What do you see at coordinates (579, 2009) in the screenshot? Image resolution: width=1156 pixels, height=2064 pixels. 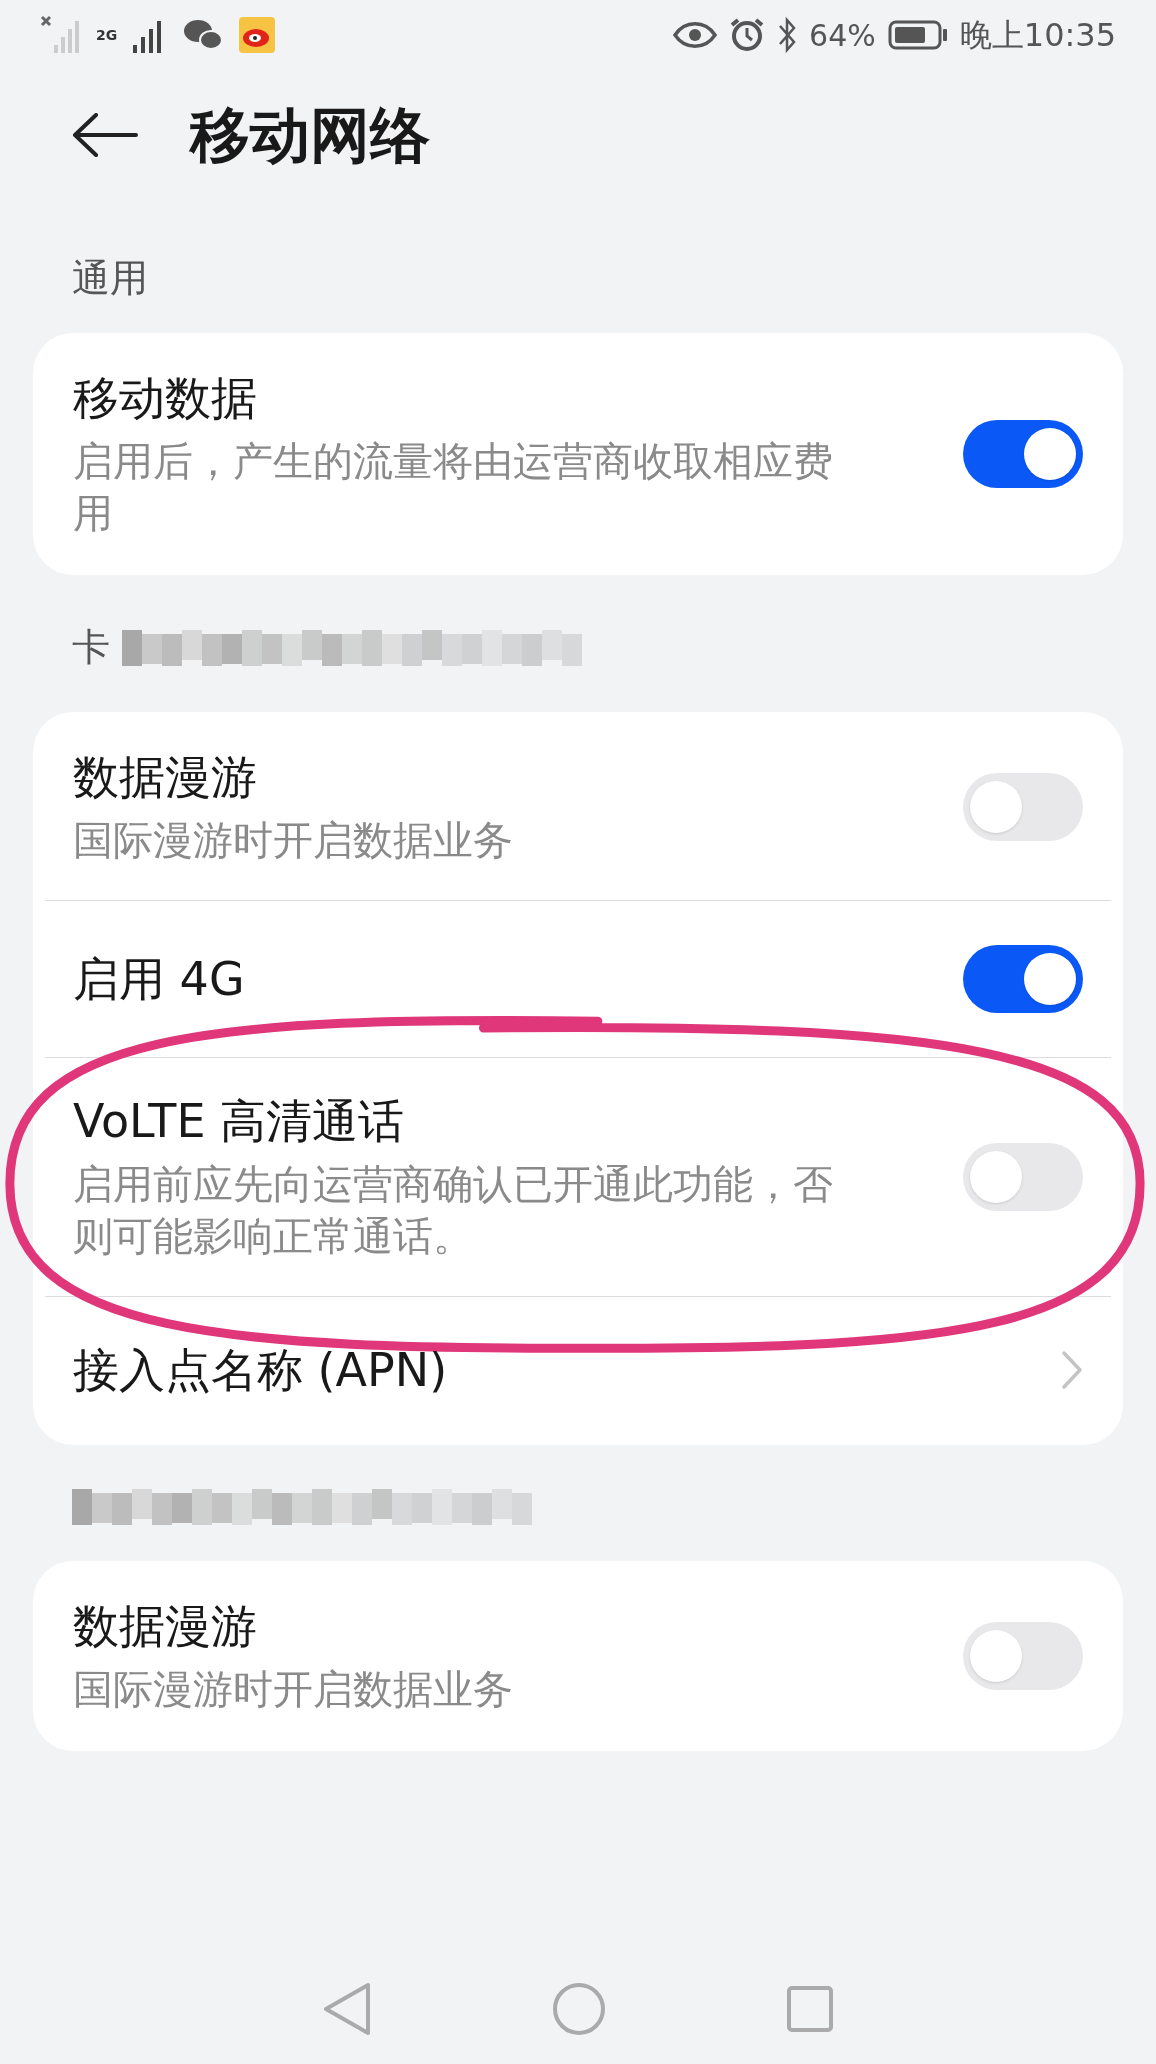 I see `home-circle-icon` at bounding box center [579, 2009].